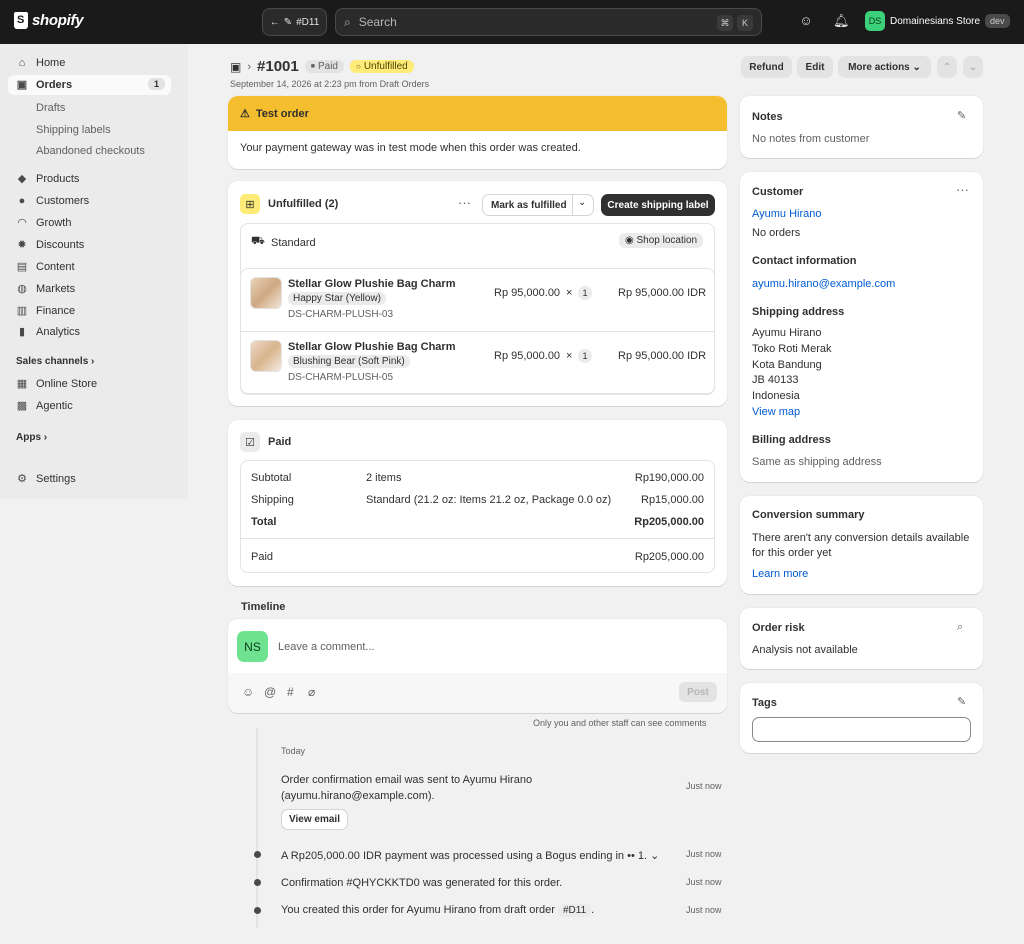 The width and height of the screenshot is (1024, 944). What do you see at coordinates (22, 479) in the screenshot?
I see `gear-icon: ⚙` at bounding box center [22, 479].